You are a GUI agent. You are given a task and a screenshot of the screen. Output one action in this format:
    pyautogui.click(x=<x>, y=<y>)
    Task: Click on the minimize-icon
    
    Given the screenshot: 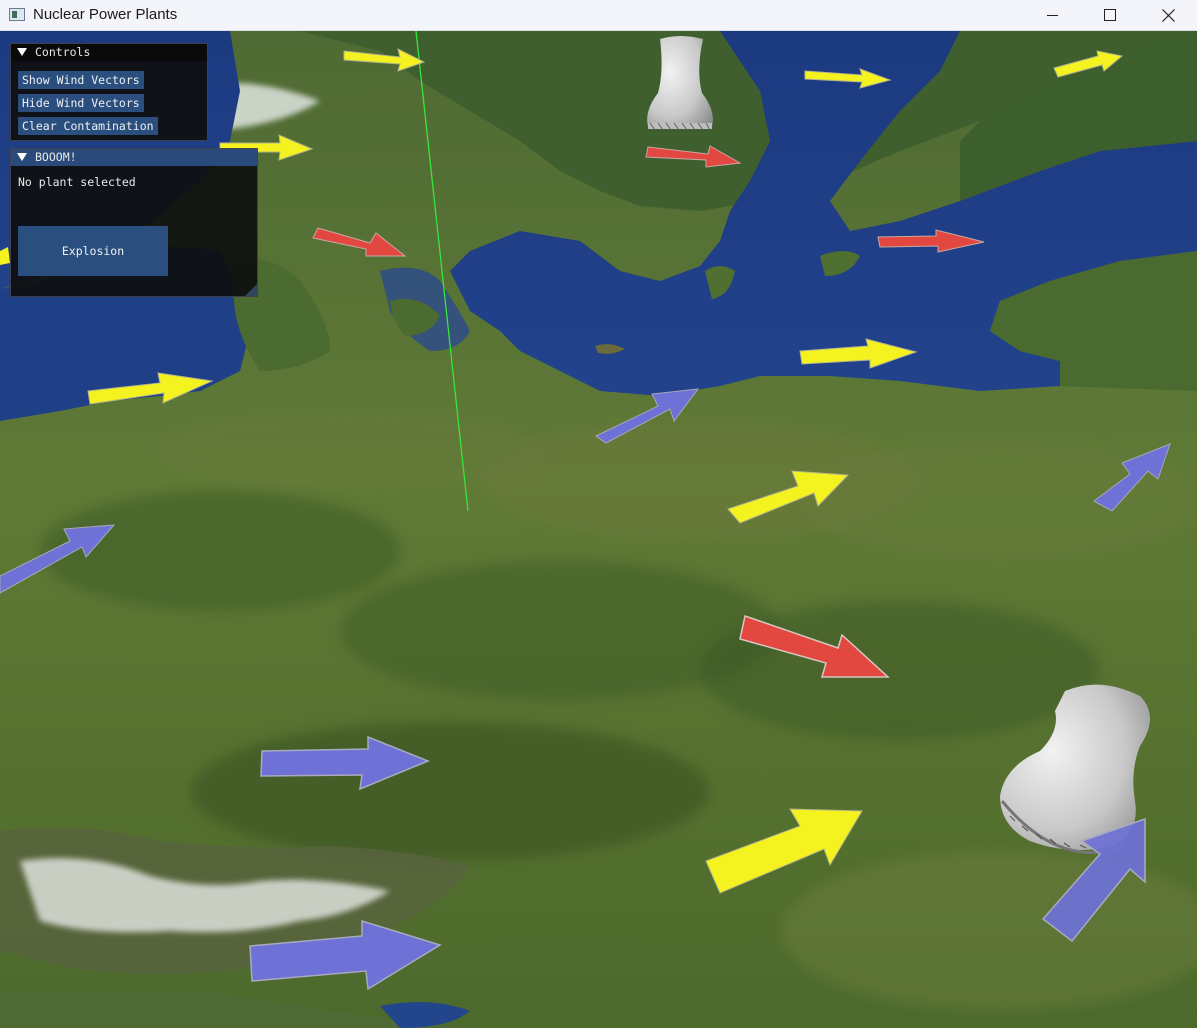 What is the action you would take?
    pyautogui.click(x=1052, y=15)
    